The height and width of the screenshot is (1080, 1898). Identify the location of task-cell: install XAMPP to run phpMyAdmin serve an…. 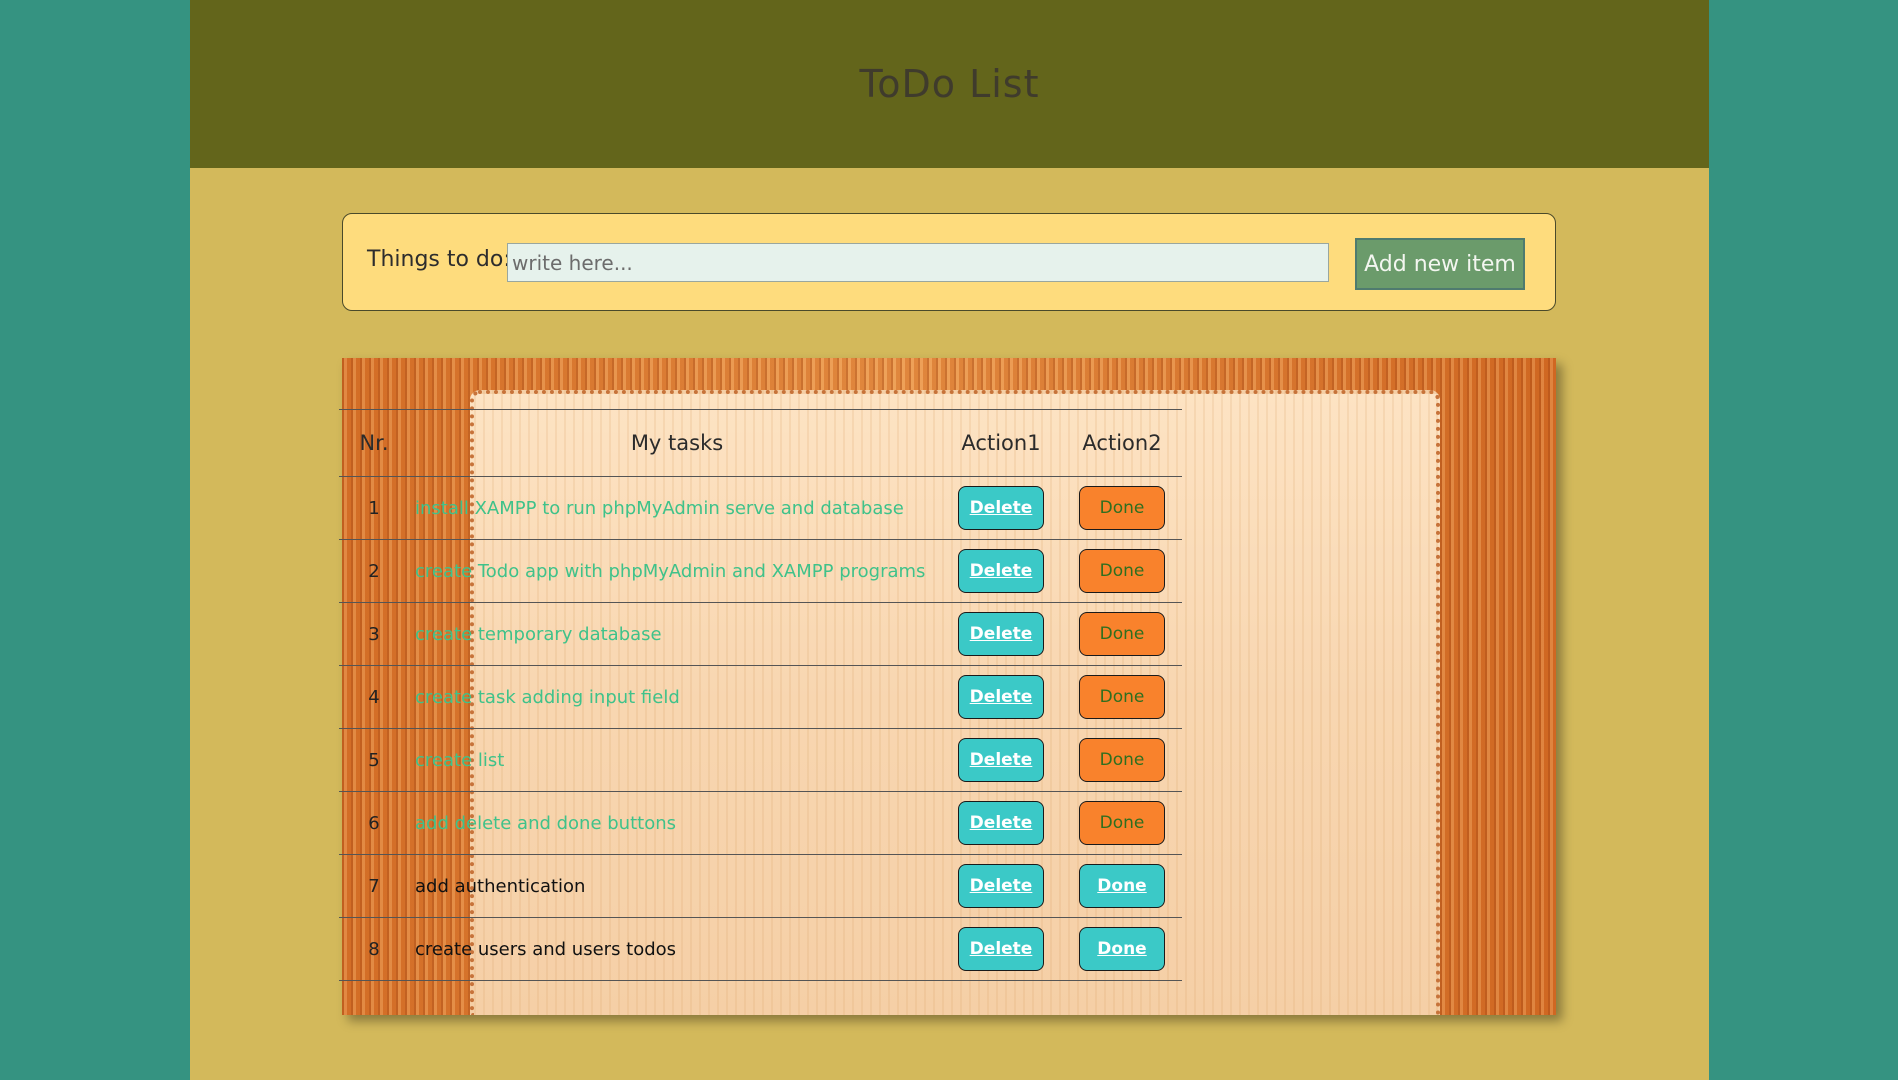
(674, 508).